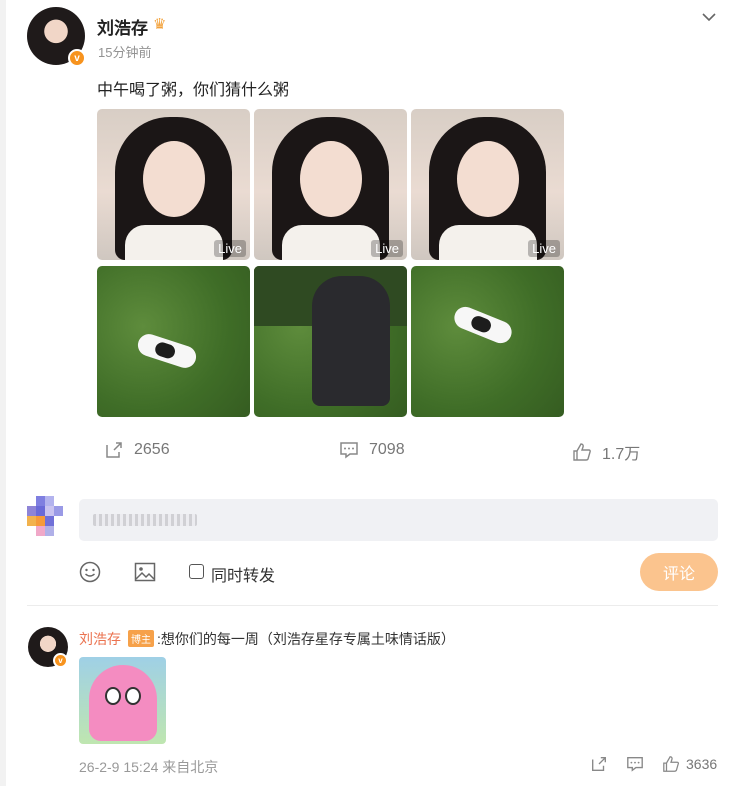 The height and width of the screenshot is (786, 740). I want to click on comment-count: 7098, so click(387, 449).